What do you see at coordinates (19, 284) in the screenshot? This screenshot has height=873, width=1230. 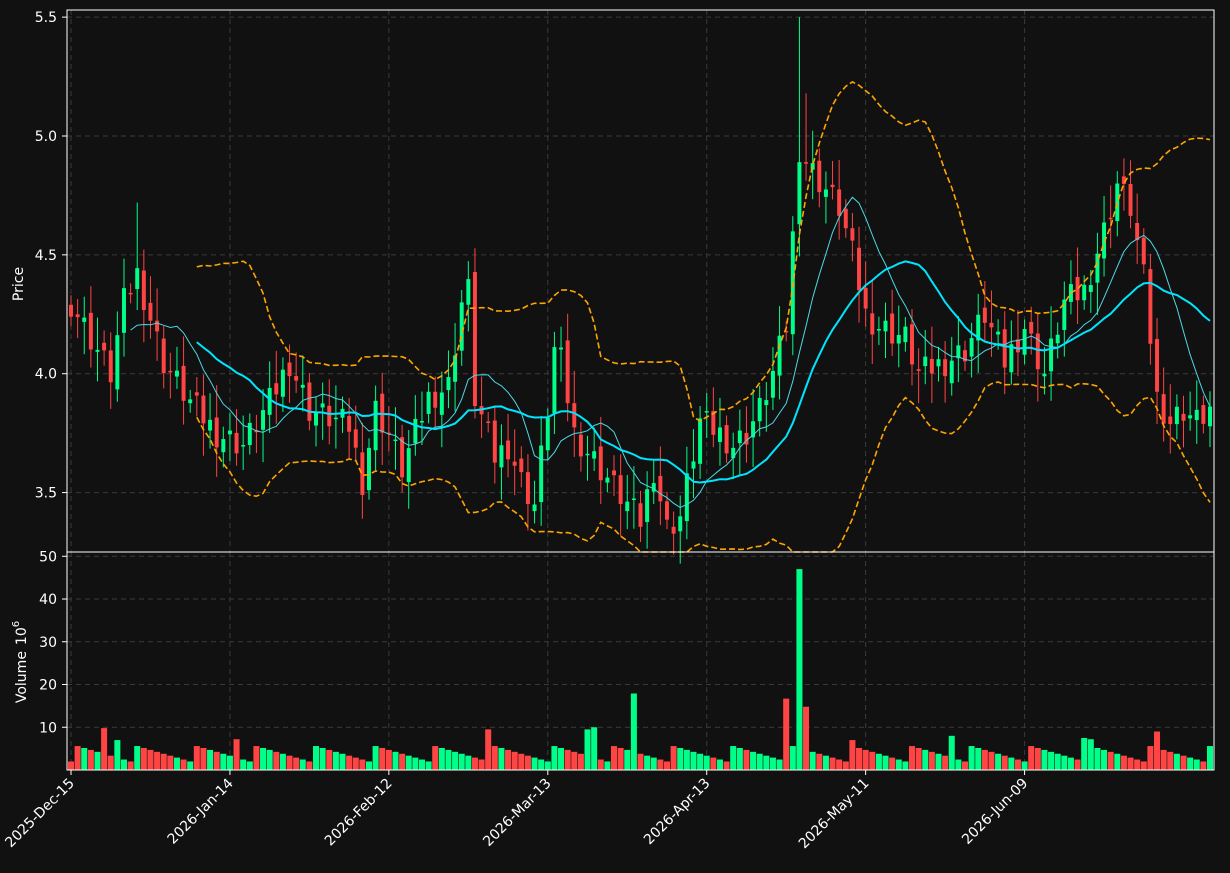 I see `price-axis-title: Price` at bounding box center [19, 284].